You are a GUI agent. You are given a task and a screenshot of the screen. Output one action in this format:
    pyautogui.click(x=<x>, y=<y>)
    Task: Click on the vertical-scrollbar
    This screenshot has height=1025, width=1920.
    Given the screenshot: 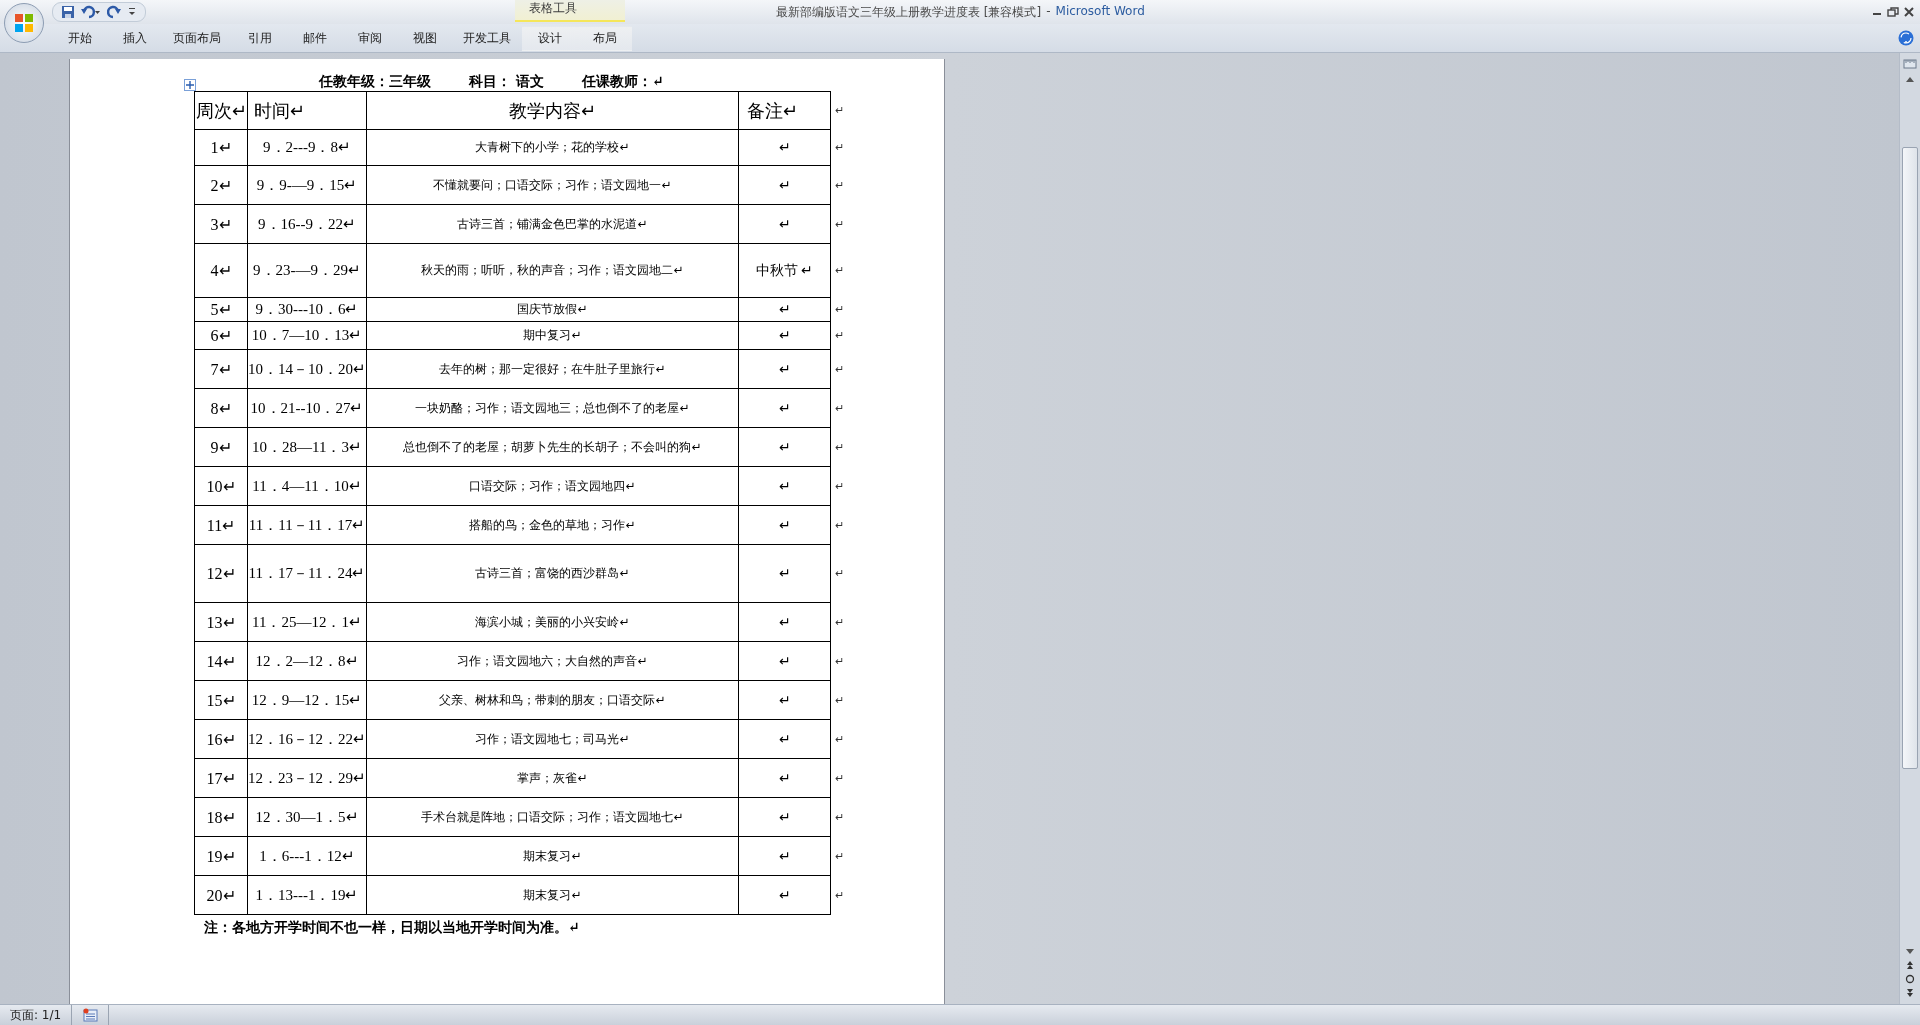 What is the action you would take?
    pyautogui.click(x=1909, y=528)
    